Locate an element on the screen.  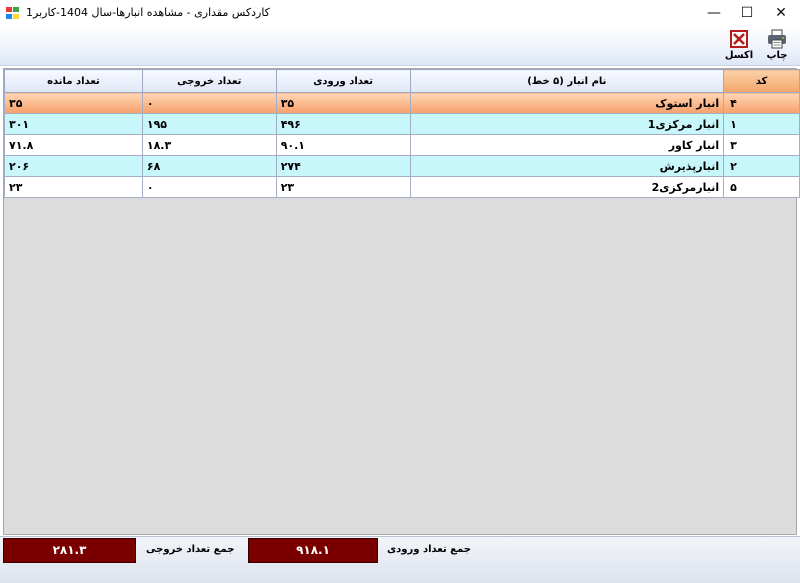
minimize-button: — is located at coordinates (714, 13).